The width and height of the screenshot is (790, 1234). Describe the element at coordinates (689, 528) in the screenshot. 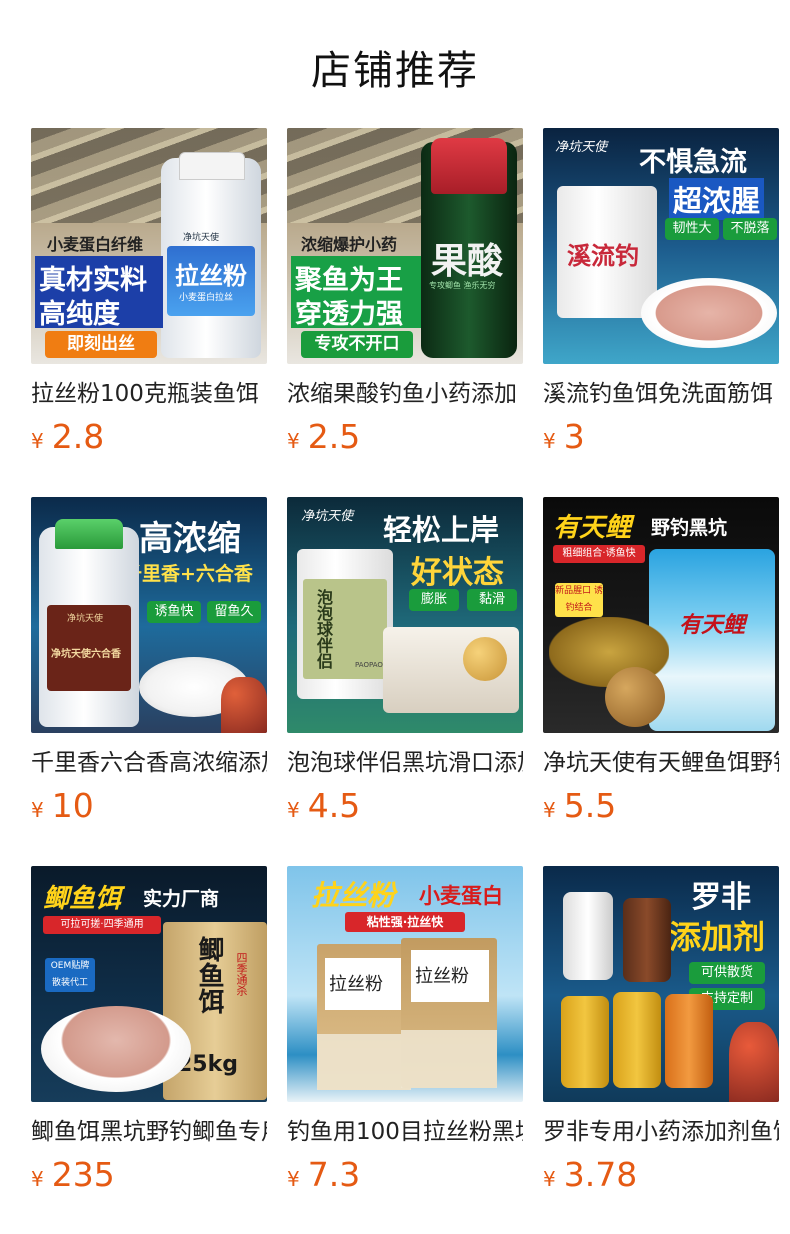

I see `headline-2: 野钓黑坑` at that location.